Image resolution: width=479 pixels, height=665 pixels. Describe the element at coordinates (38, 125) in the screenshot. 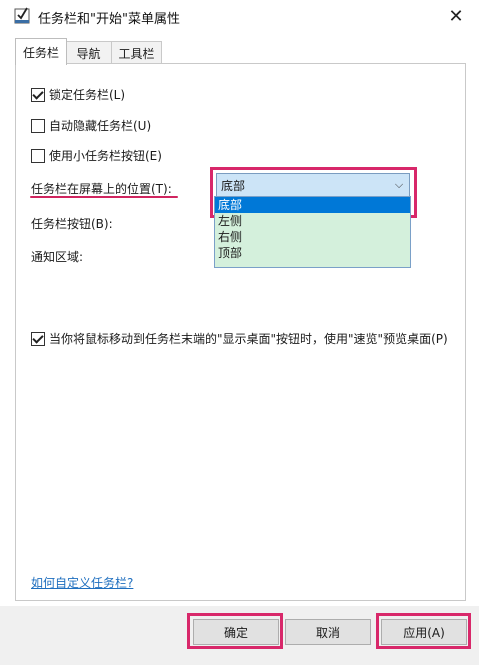

I see `auto-hide-checkbox` at that location.